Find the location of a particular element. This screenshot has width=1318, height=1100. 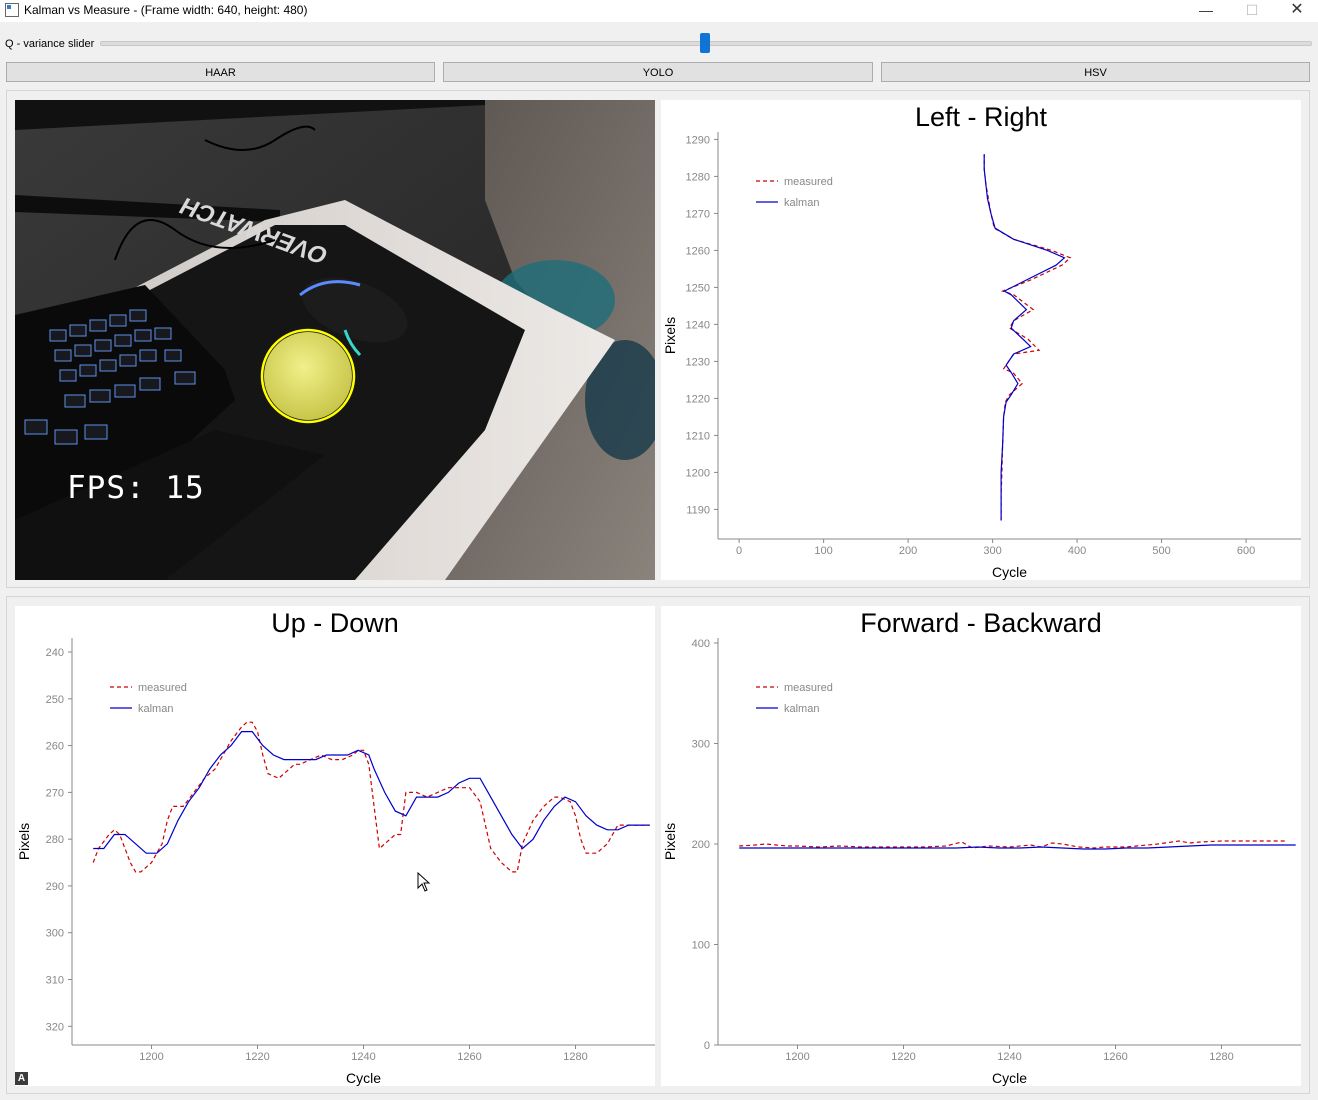

y-tick-label: 270 is located at coordinates (55, 793).